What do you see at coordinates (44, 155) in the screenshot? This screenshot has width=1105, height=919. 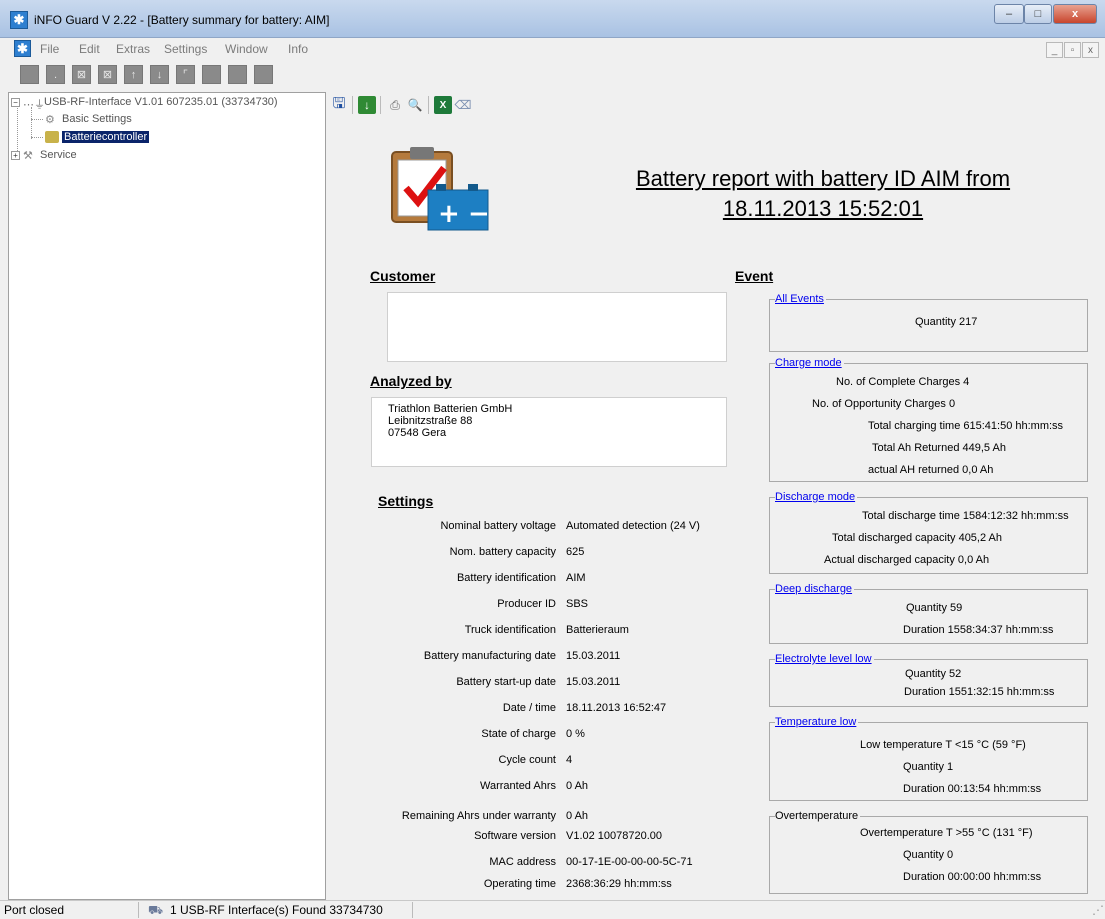 I see `tree-item-service: + ⚒ Service` at bounding box center [44, 155].